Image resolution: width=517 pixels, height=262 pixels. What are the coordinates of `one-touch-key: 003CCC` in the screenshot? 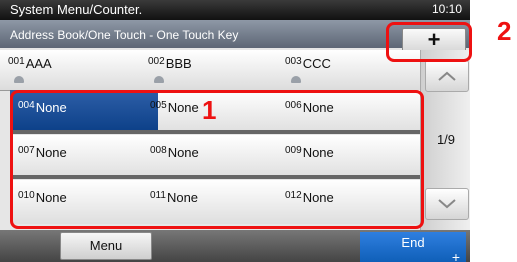 It's located at (308, 63).